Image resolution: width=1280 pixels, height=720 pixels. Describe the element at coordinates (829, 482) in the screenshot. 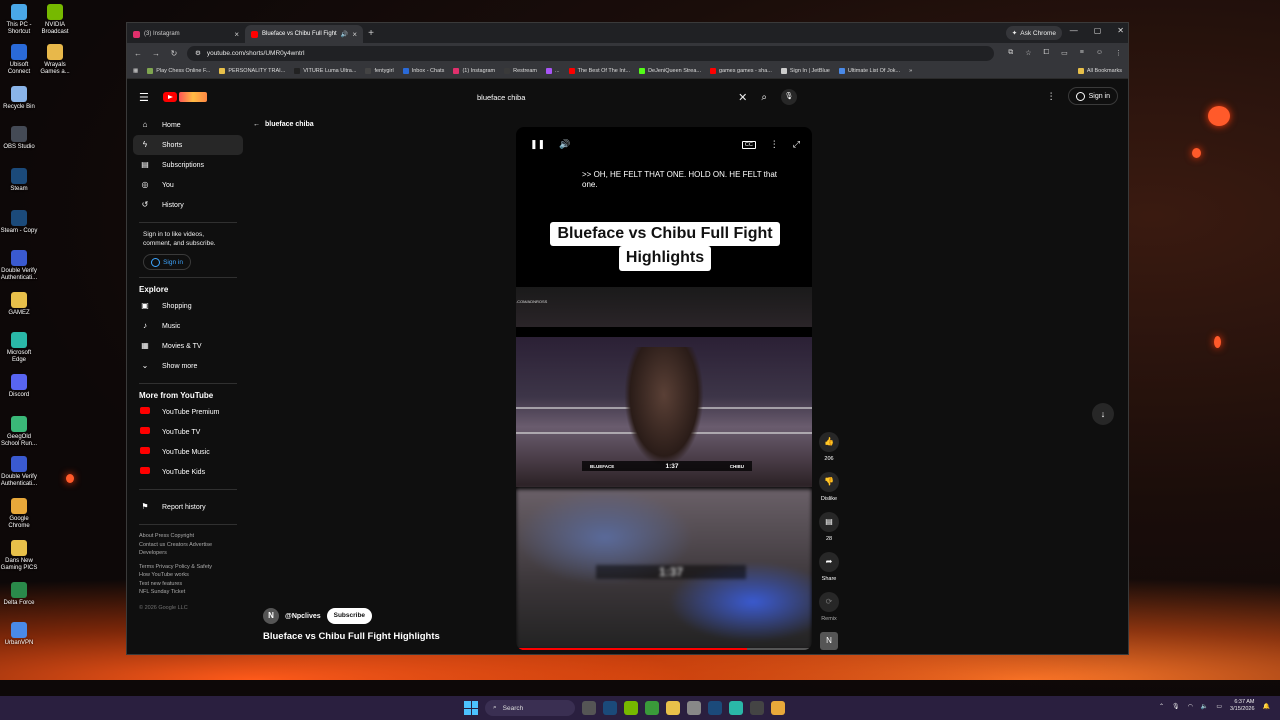

I see `thumbs-down-icon: 👎` at that location.